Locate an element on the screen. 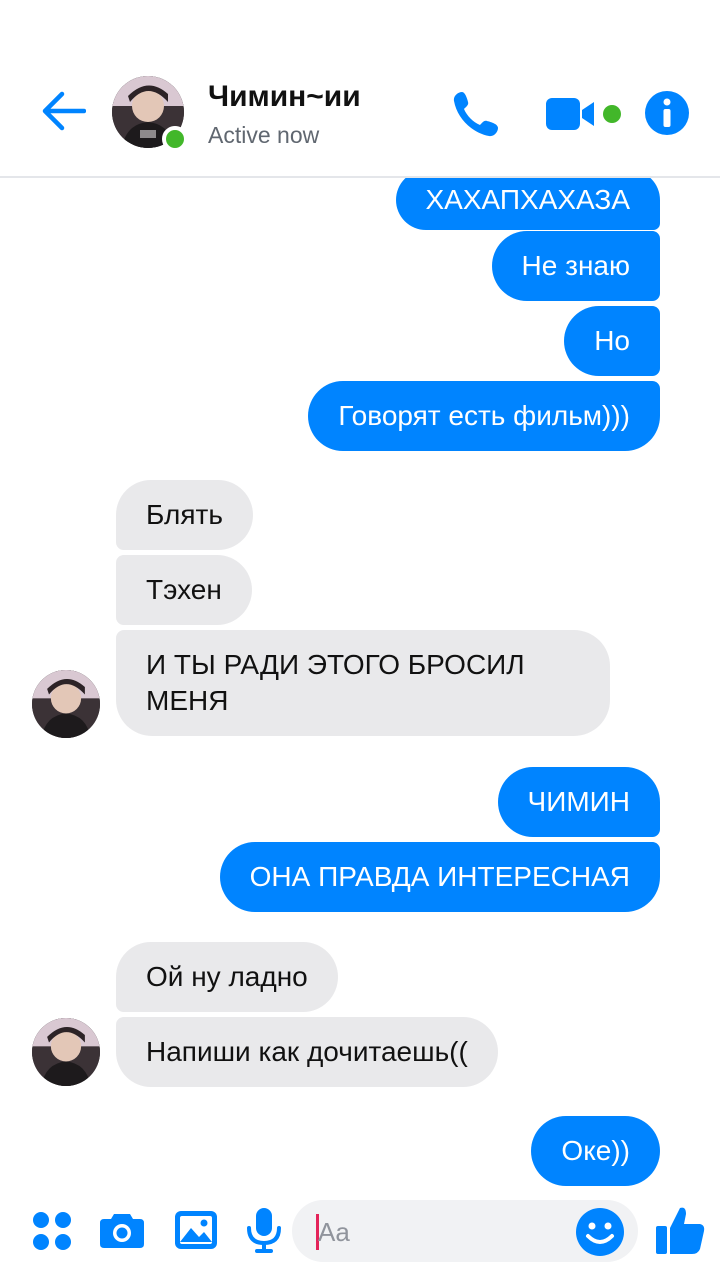 The width and height of the screenshot is (720, 1280). message-bubble-incoming: Напиши как дочитаешь(( is located at coordinates (307, 1052).